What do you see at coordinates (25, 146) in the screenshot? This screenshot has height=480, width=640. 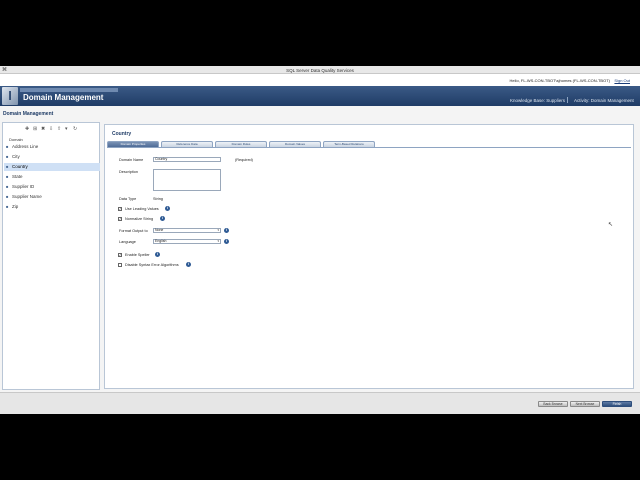 I see `list-item-label: Address Line` at bounding box center [25, 146].